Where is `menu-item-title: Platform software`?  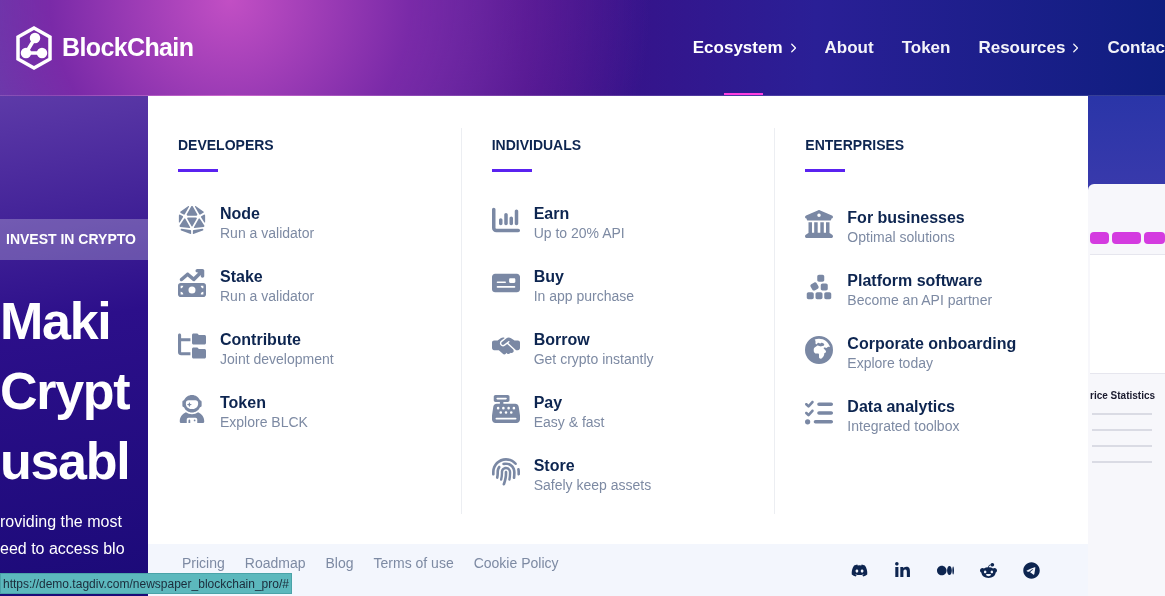 menu-item-title: Platform software is located at coordinates (915, 281).